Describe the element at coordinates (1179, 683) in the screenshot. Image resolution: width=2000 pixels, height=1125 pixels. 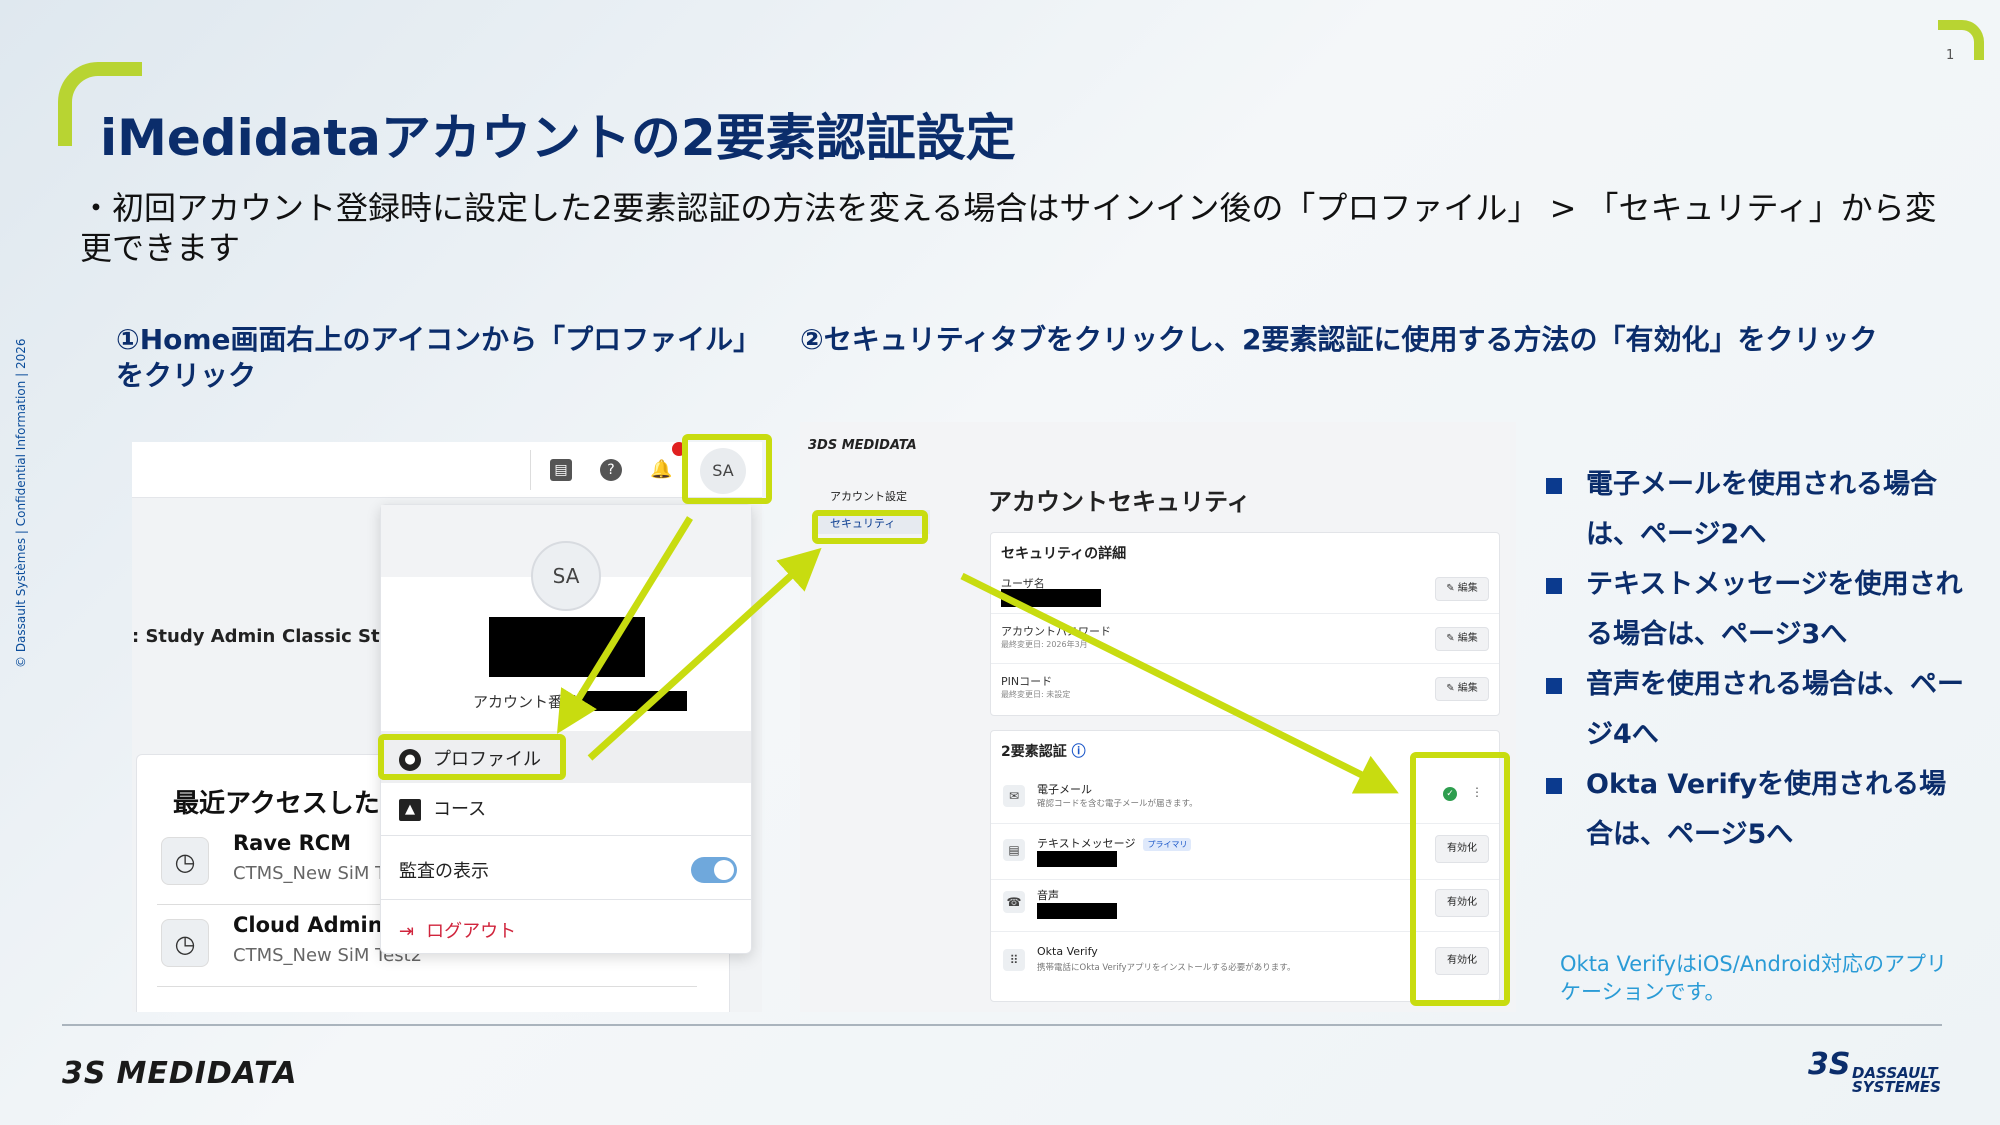
I see `arrow-security-to-enable` at that location.